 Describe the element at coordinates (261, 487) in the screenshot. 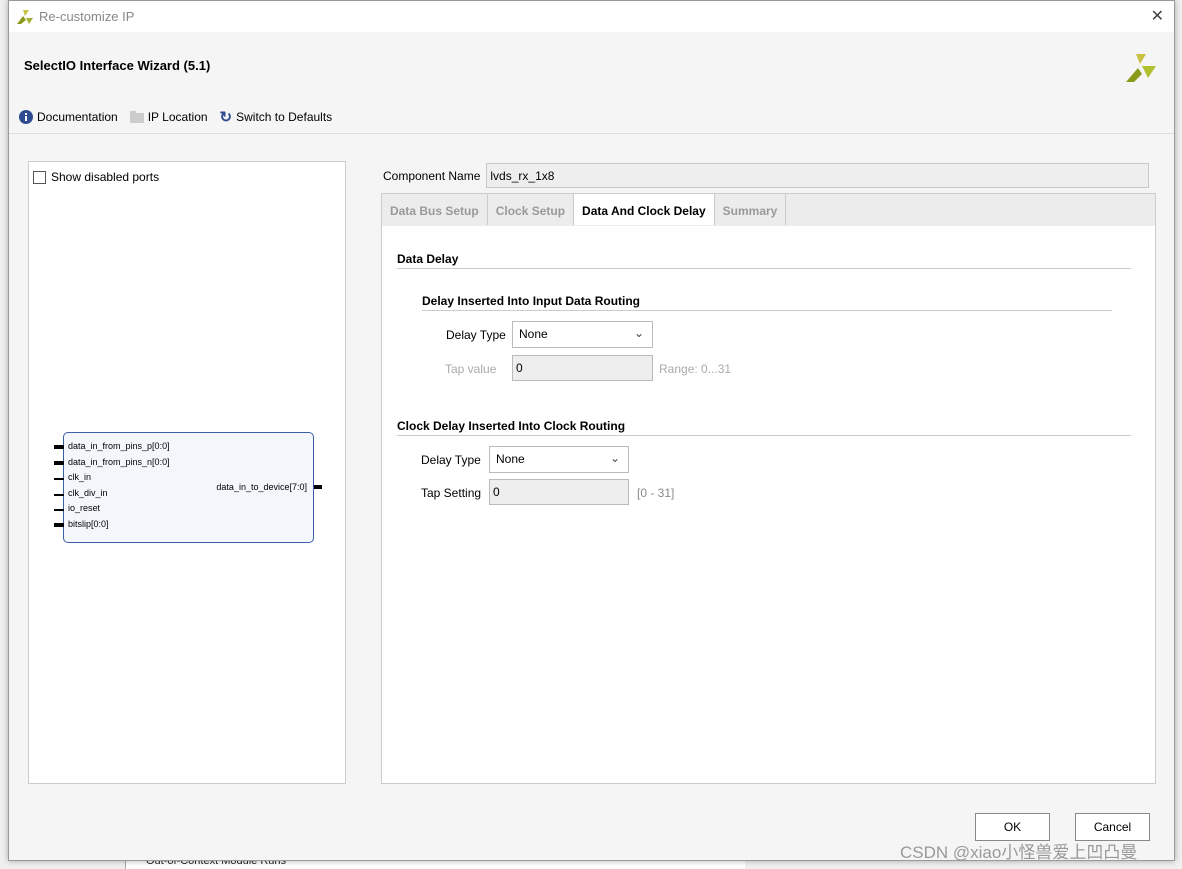

I see `output-port: data_in_to_device[7:0]` at that location.